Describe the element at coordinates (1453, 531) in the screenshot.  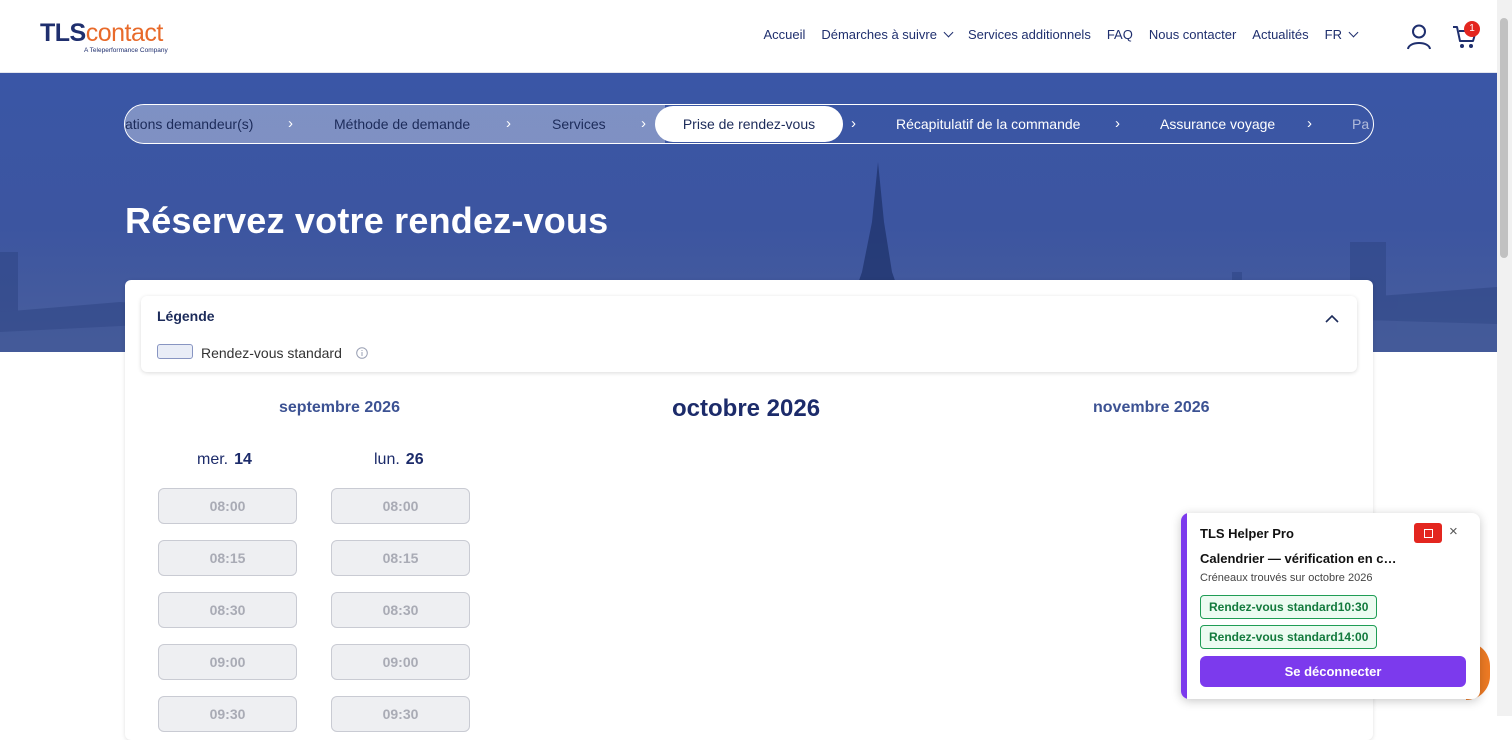
I see `close-icon: ×` at that location.